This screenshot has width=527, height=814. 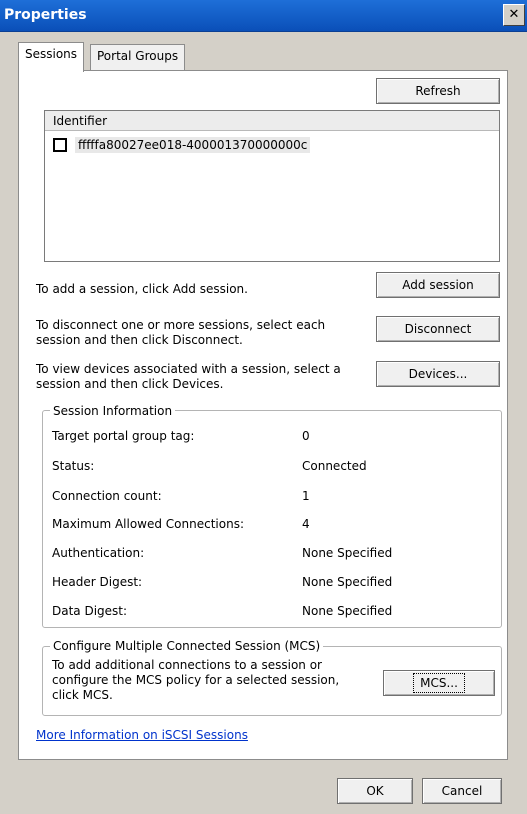 I want to click on close-button: ✕, so click(x=514, y=15).